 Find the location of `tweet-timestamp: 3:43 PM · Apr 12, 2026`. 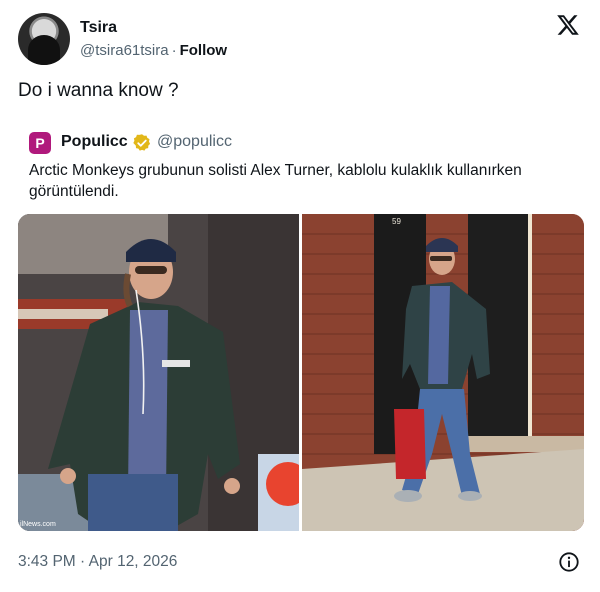

tweet-timestamp: 3:43 PM · Apr 12, 2026 is located at coordinates (97, 562).